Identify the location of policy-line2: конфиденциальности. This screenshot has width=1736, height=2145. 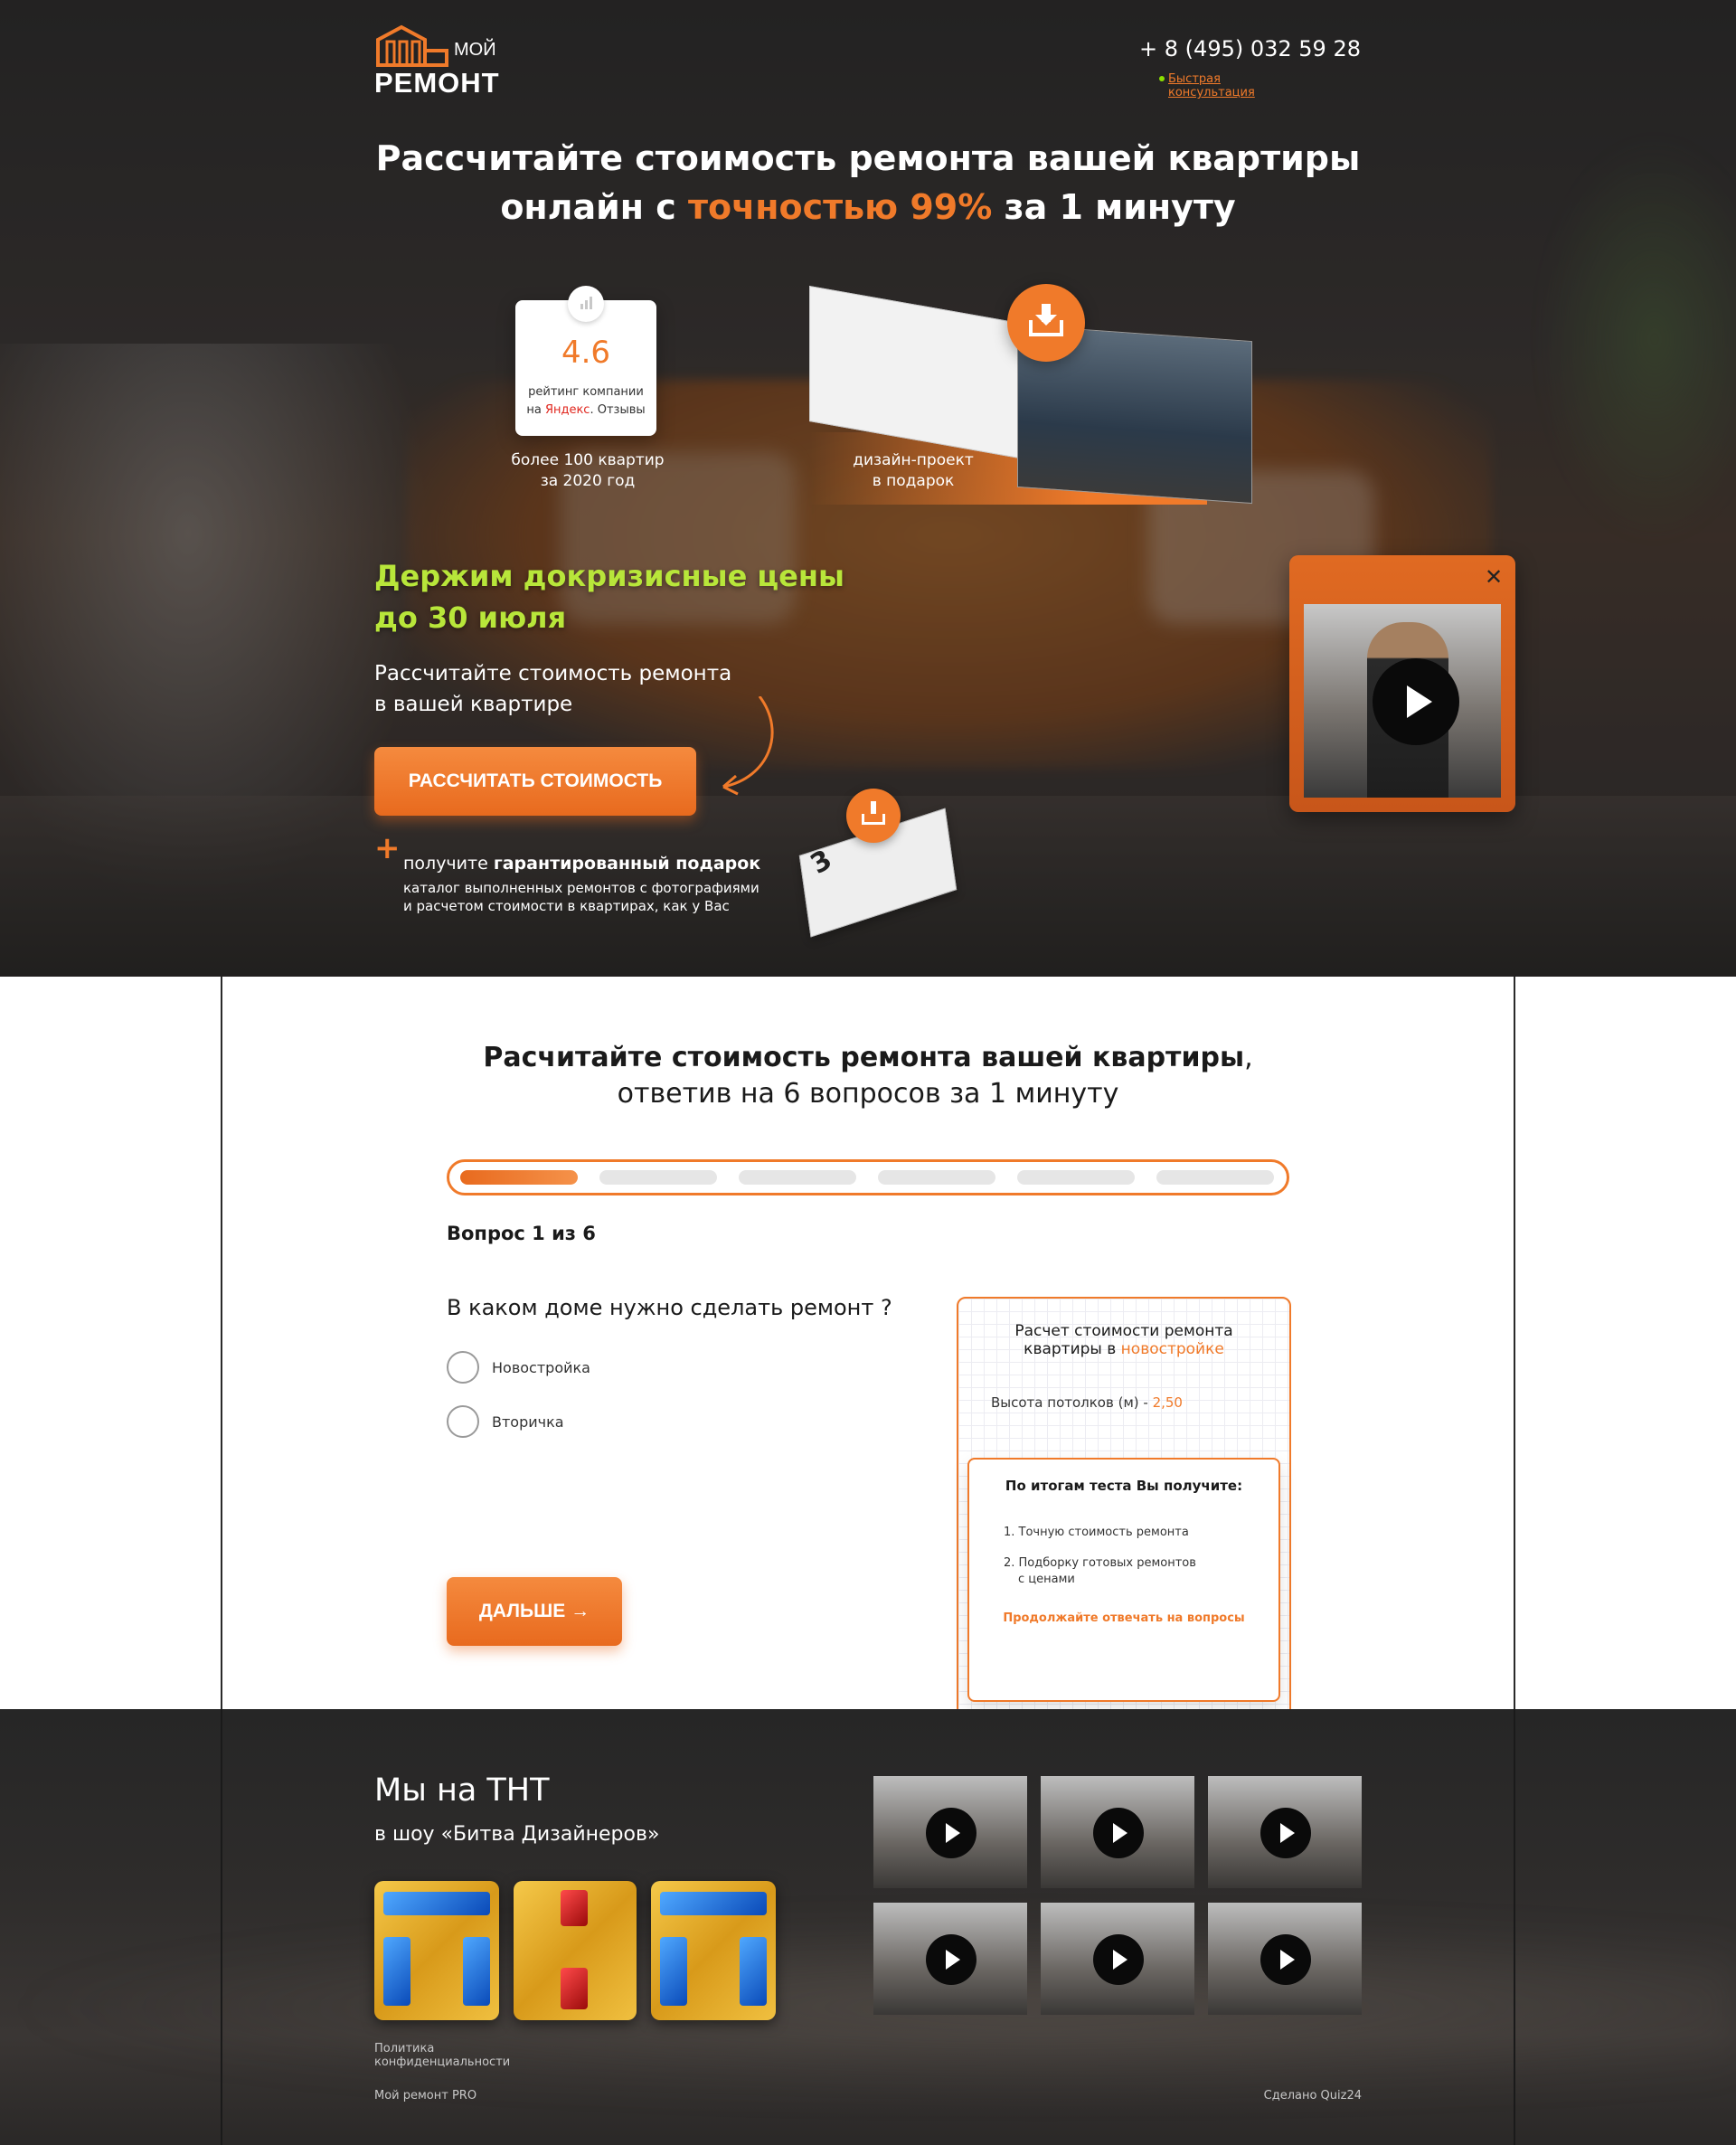
(442, 2062).